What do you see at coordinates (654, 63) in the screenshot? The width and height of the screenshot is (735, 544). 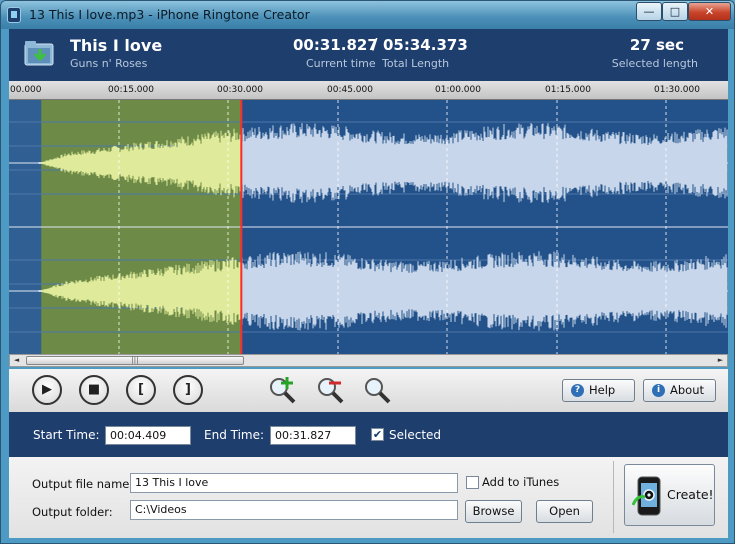 I see `selected-length-label: Selected length` at bounding box center [654, 63].